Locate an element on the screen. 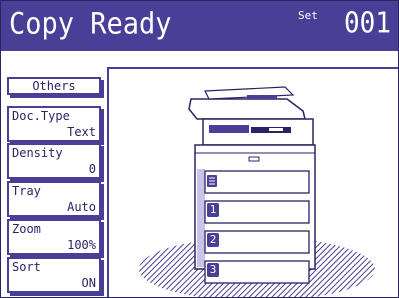 The image size is (399, 298). density-value: 0 is located at coordinates (92, 169).